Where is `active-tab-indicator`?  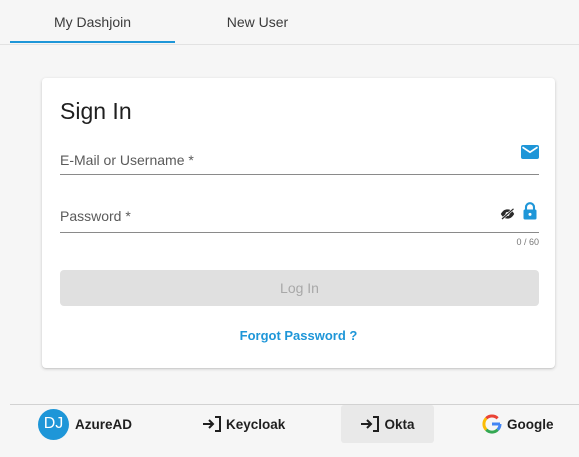 active-tab-indicator is located at coordinates (92, 42).